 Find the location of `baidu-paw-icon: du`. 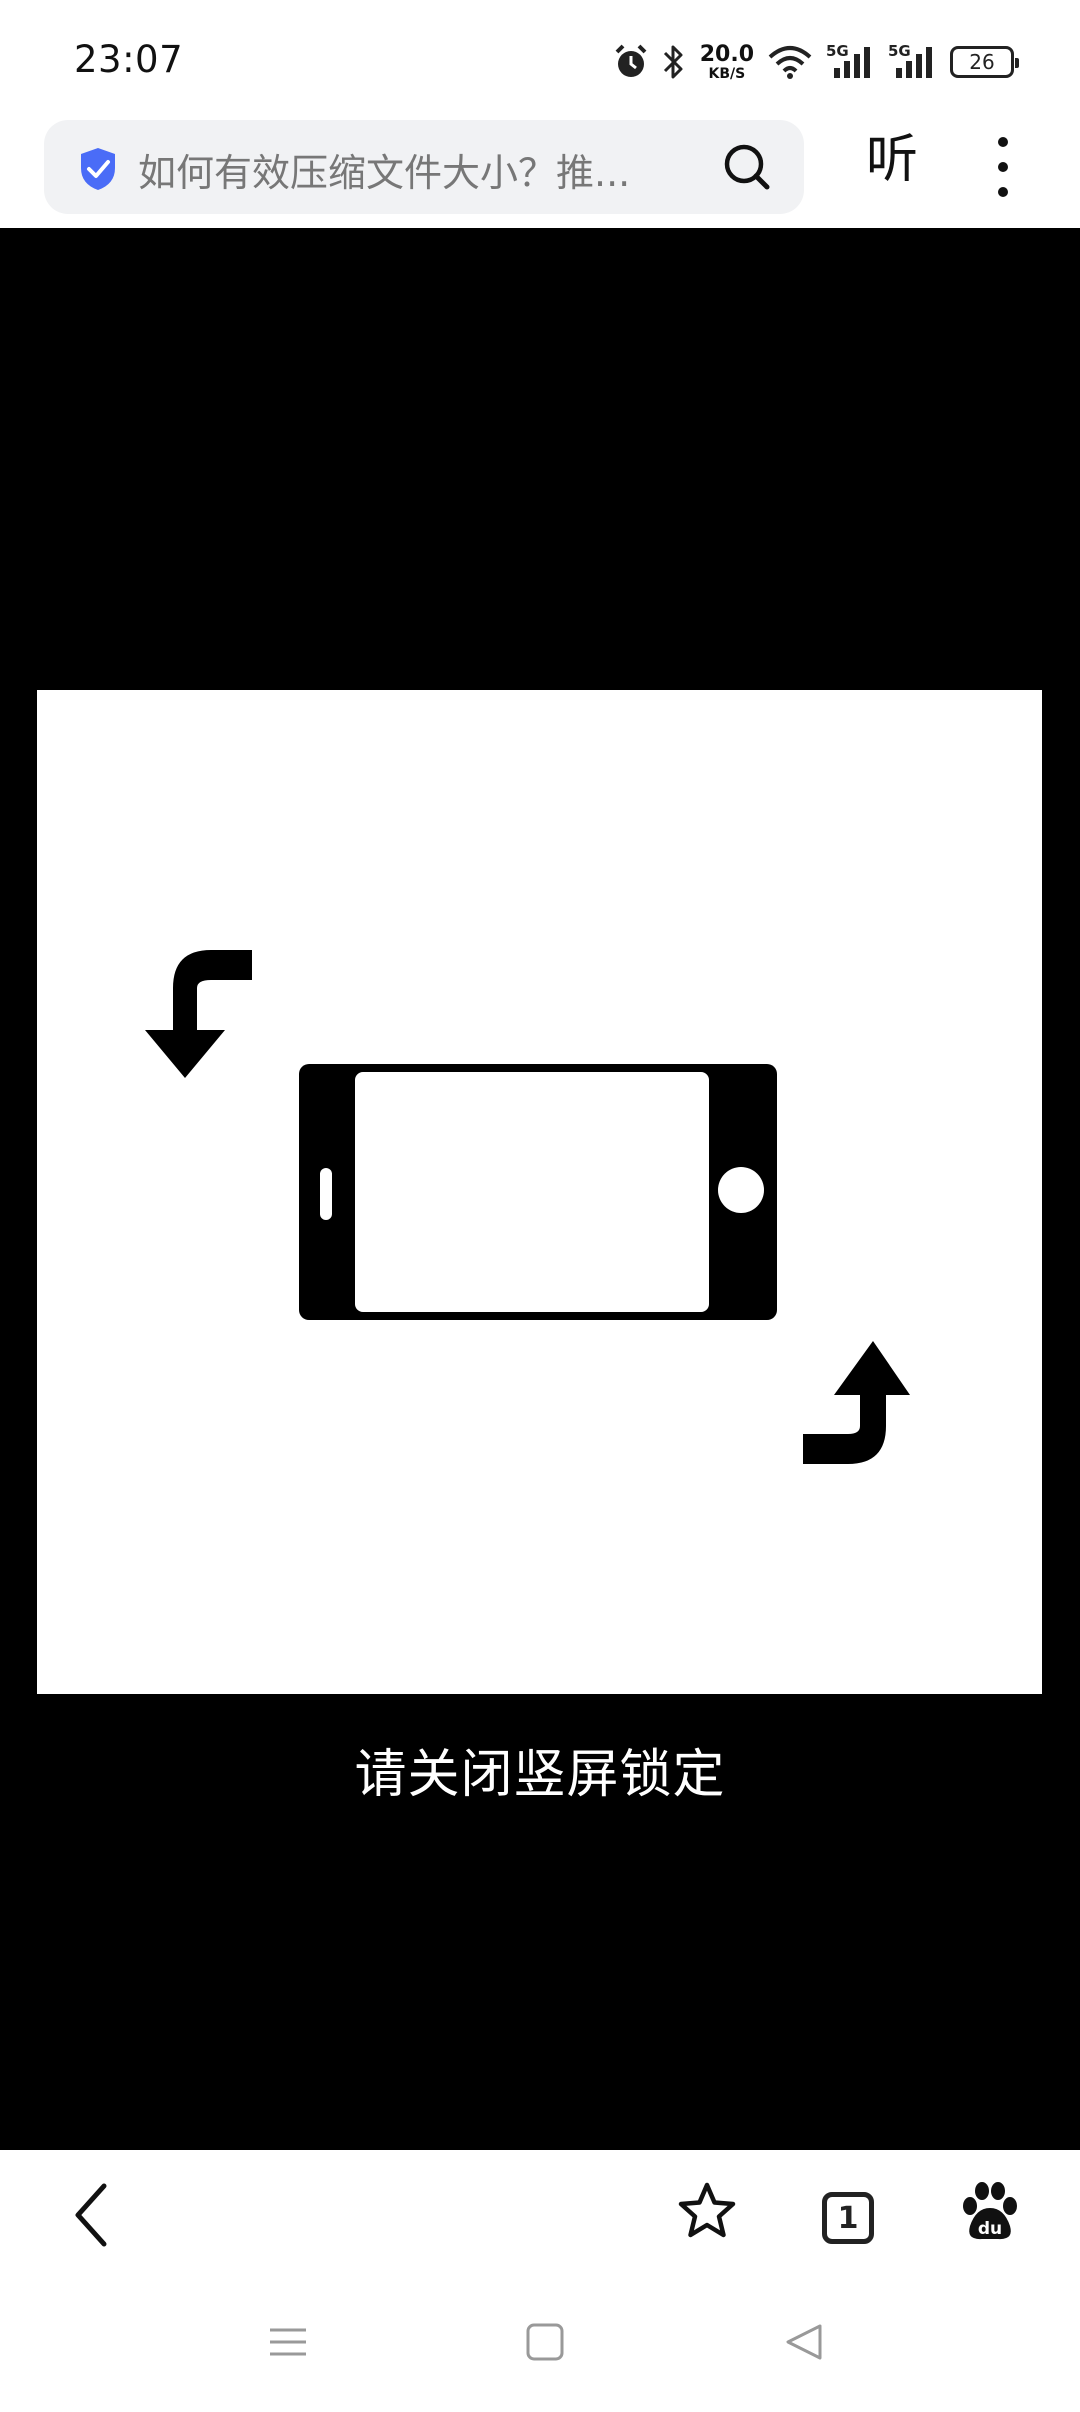

baidu-paw-icon: du is located at coordinates (990, 2211).